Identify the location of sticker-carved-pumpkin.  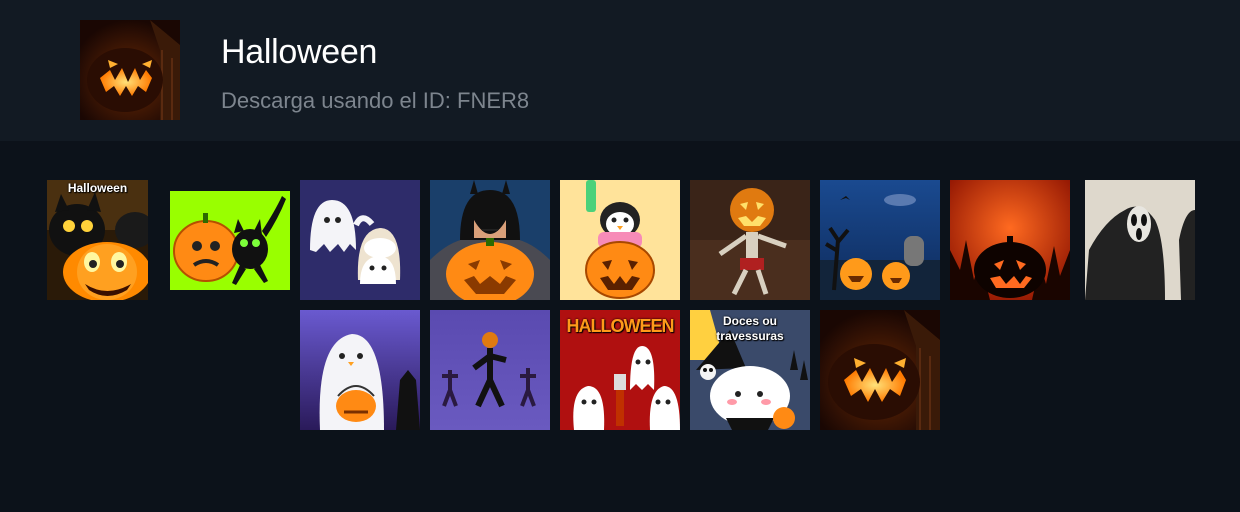
(880, 370).